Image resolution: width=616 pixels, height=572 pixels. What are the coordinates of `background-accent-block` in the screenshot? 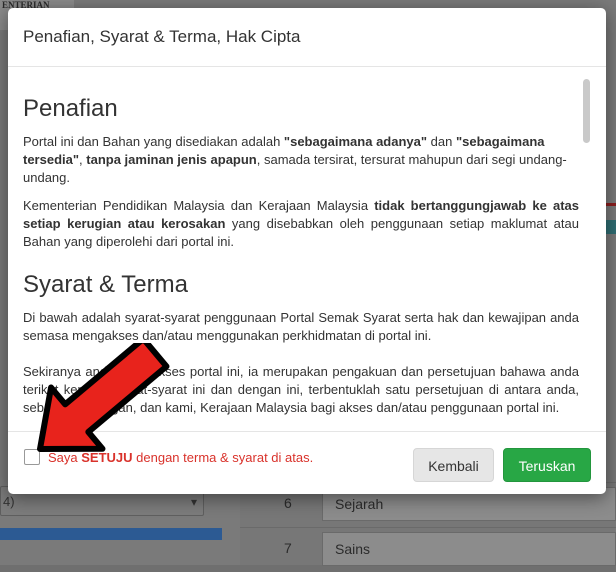 It's located at (611, 227).